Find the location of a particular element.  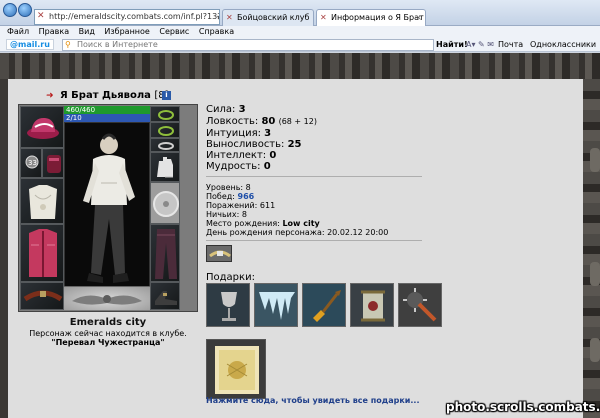

meta-label: Уровень: is located at coordinates (225, 187).